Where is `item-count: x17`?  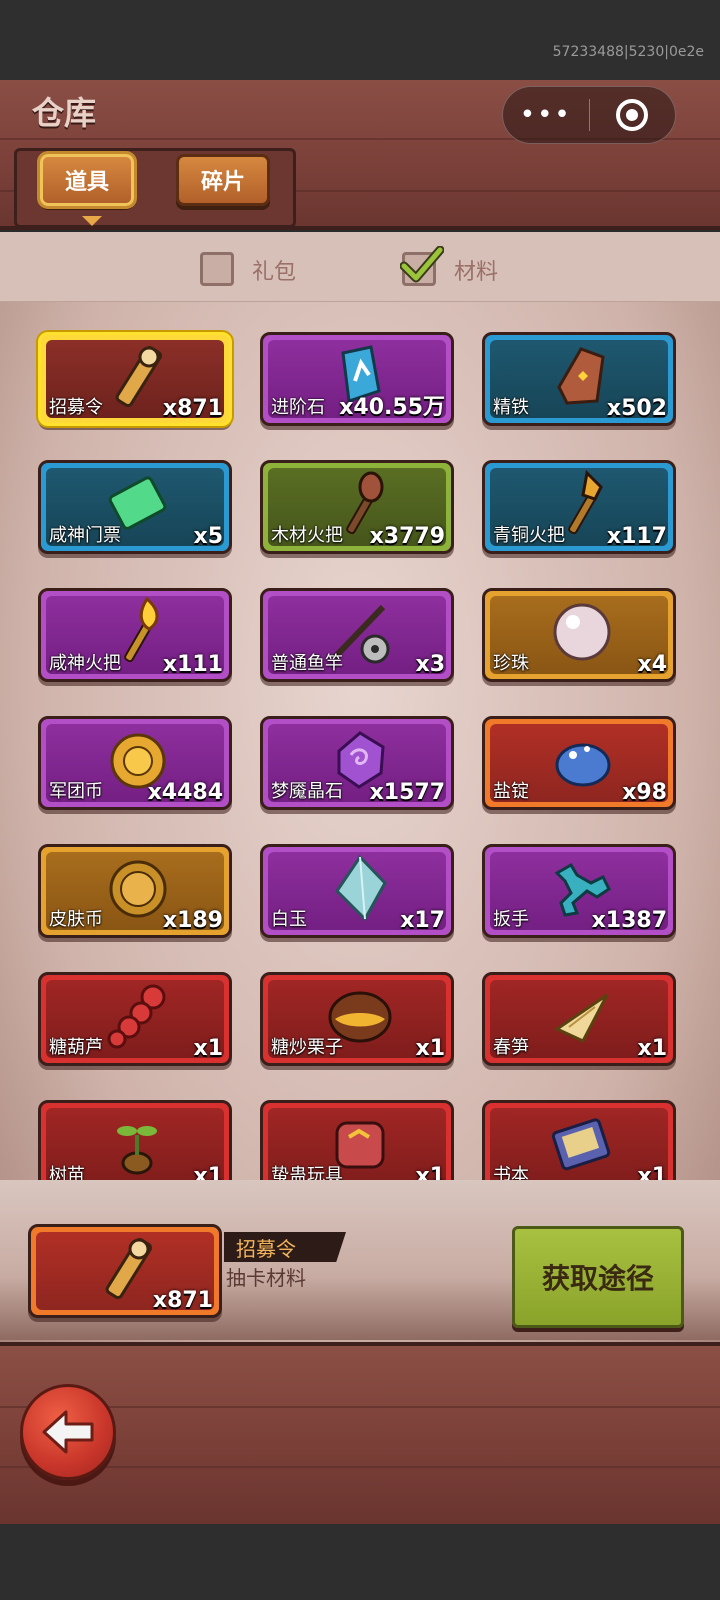
item-count: x17 is located at coordinates (422, 920).